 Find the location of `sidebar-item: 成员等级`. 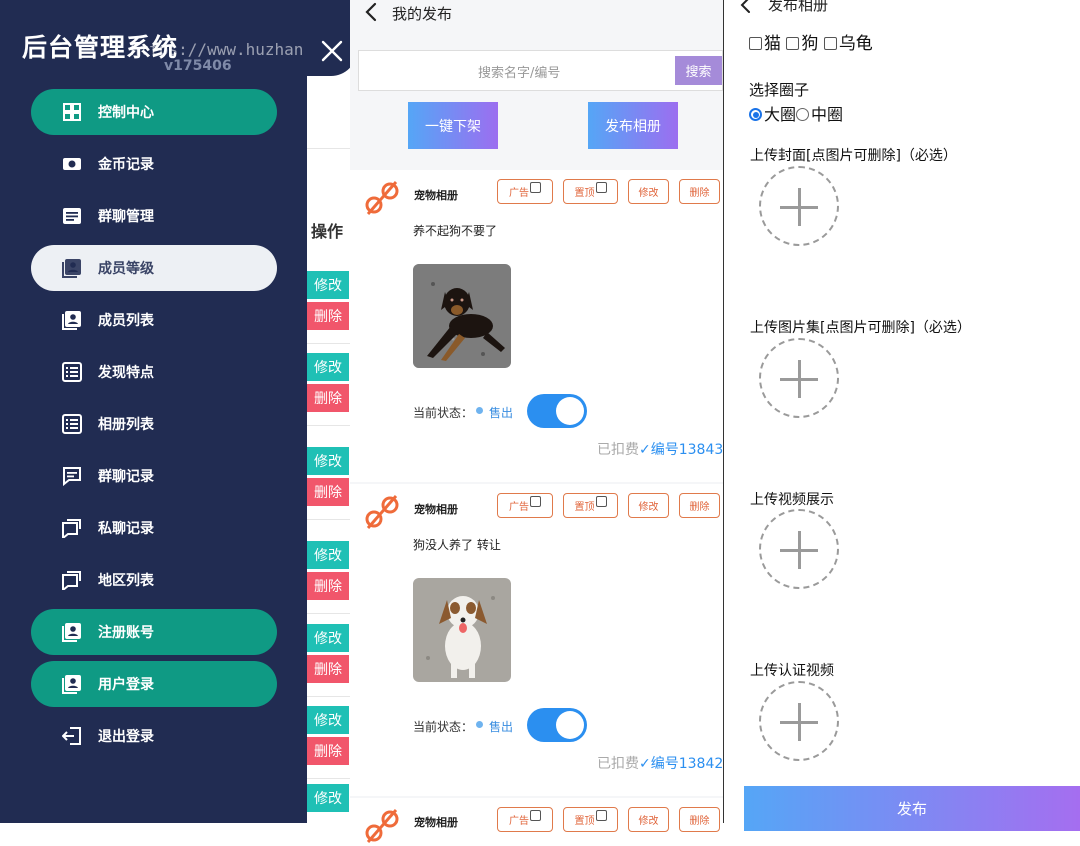

sidebar-item: 成员等级 is located at coordinates (154, 268).